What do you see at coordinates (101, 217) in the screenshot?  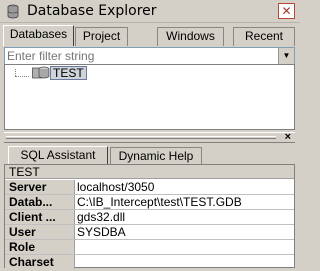 I see `property-value: gds32.dll` at bounding box center [101, 217].